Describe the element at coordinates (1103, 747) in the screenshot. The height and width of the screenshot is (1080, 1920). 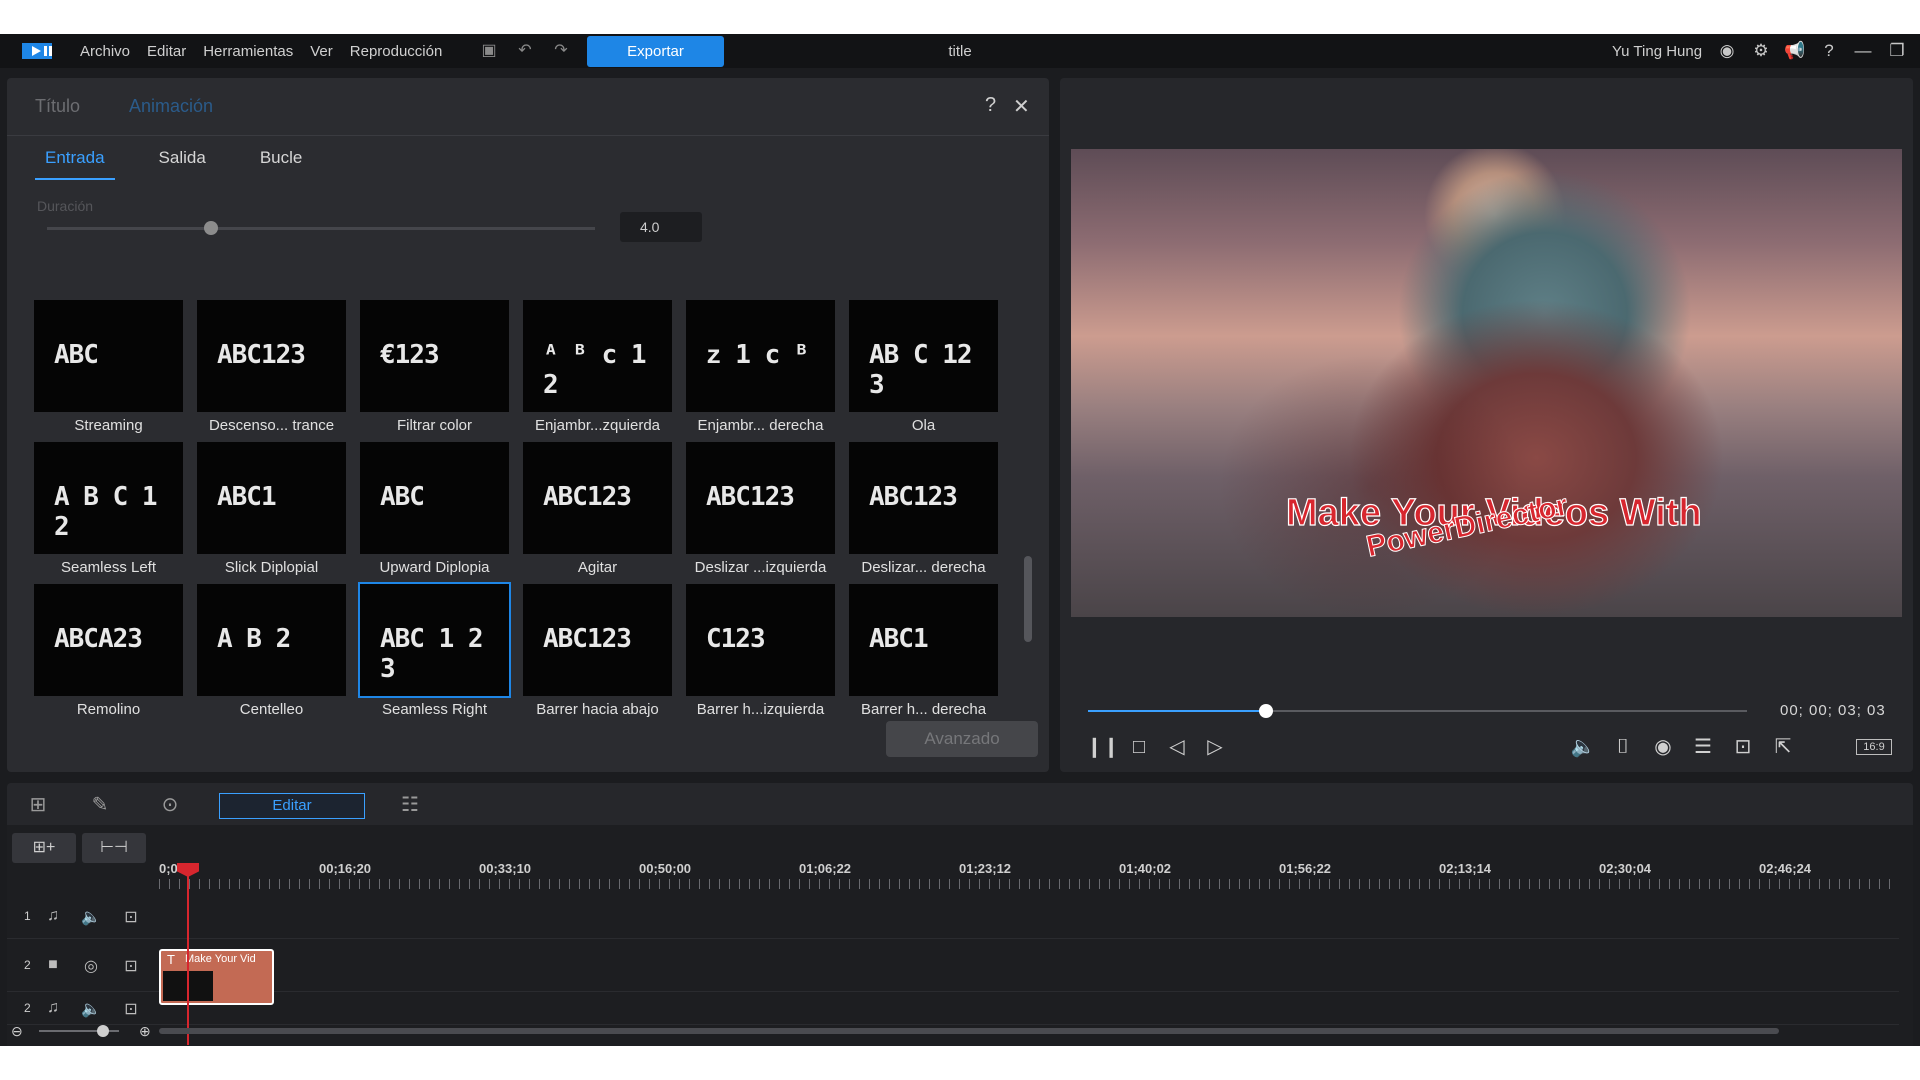
I see `pause-icon: ❙❙` at that location.